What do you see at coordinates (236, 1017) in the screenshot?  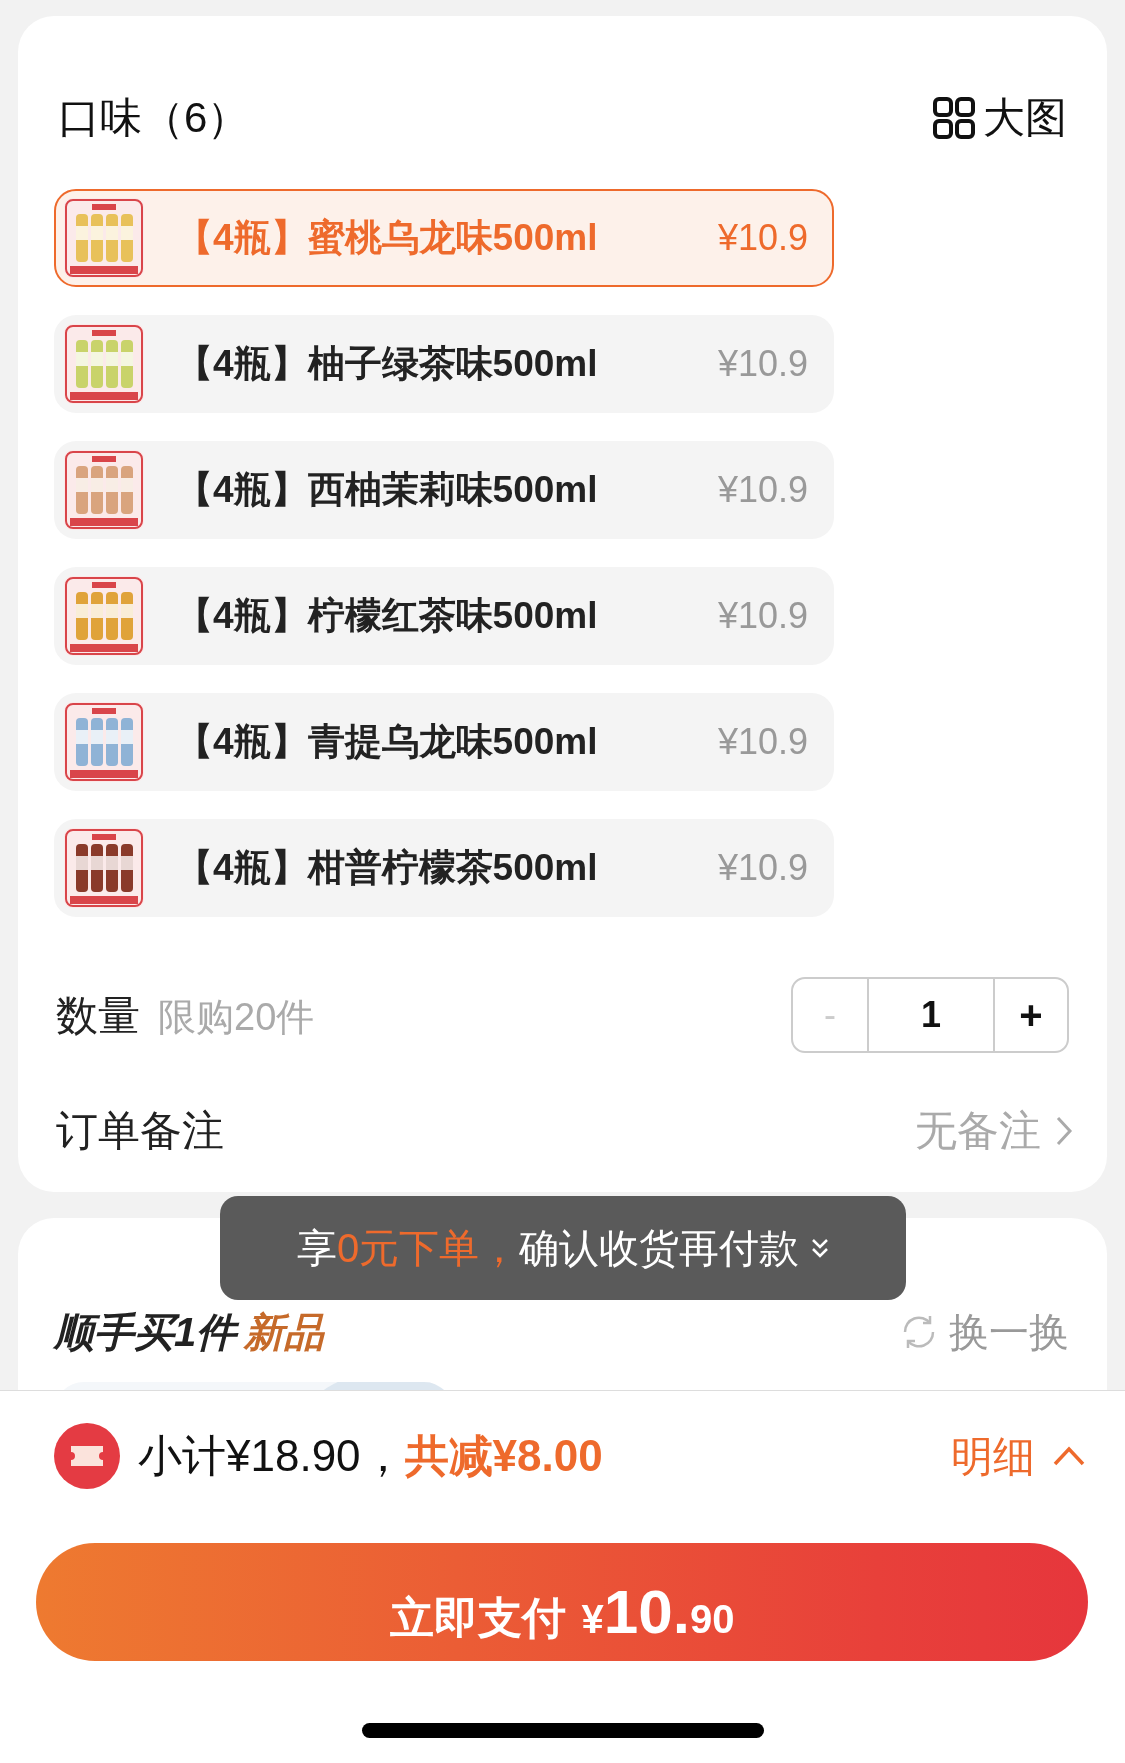 I see `purchase-limit: 限购20件` at bounding box center [236, 1017].